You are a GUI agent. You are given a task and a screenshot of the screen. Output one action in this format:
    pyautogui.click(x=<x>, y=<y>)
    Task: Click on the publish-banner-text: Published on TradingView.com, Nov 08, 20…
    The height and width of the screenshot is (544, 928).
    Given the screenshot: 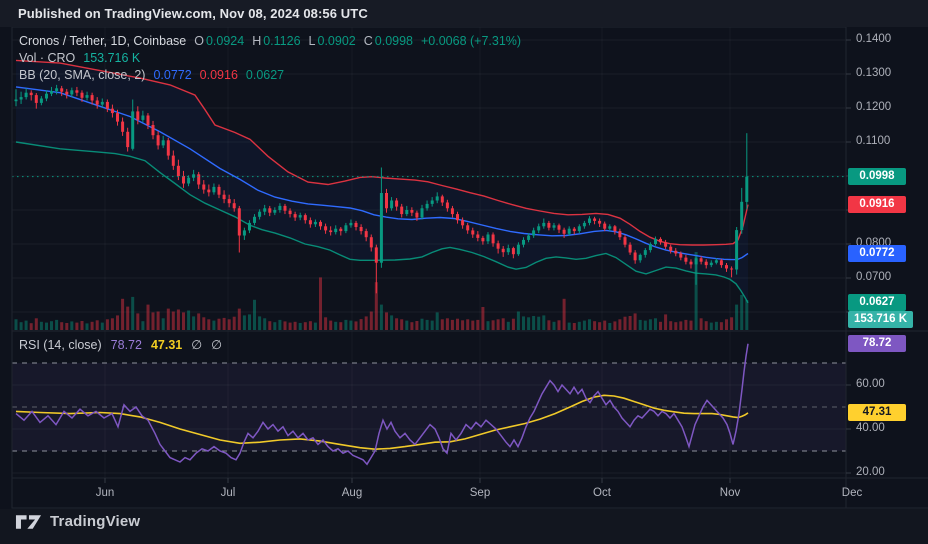 What is the action you would take?
    pyautogui.click(x=193, y=13)
    